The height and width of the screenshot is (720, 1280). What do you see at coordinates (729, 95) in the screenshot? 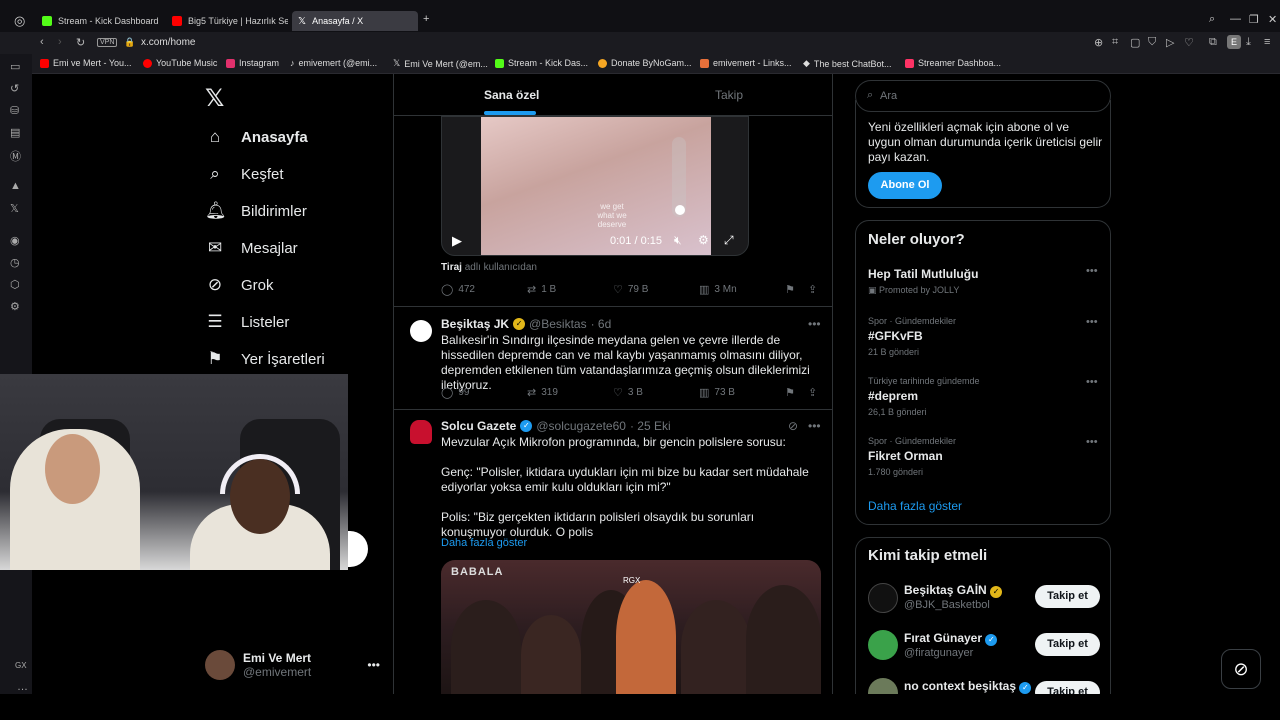
I see `tab-following: Takip` at bounding box center [729, 95].